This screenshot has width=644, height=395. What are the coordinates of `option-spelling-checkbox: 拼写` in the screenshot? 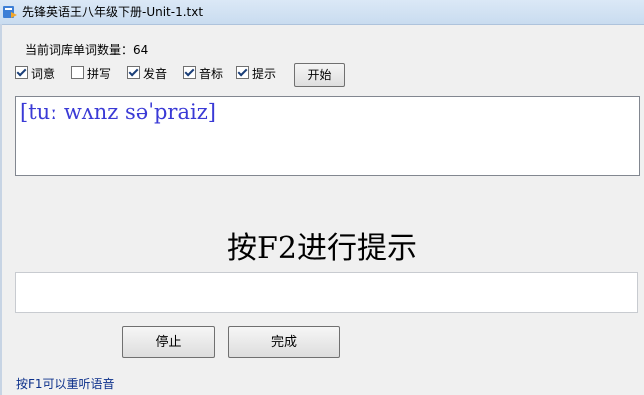 It's located at (91, 74).